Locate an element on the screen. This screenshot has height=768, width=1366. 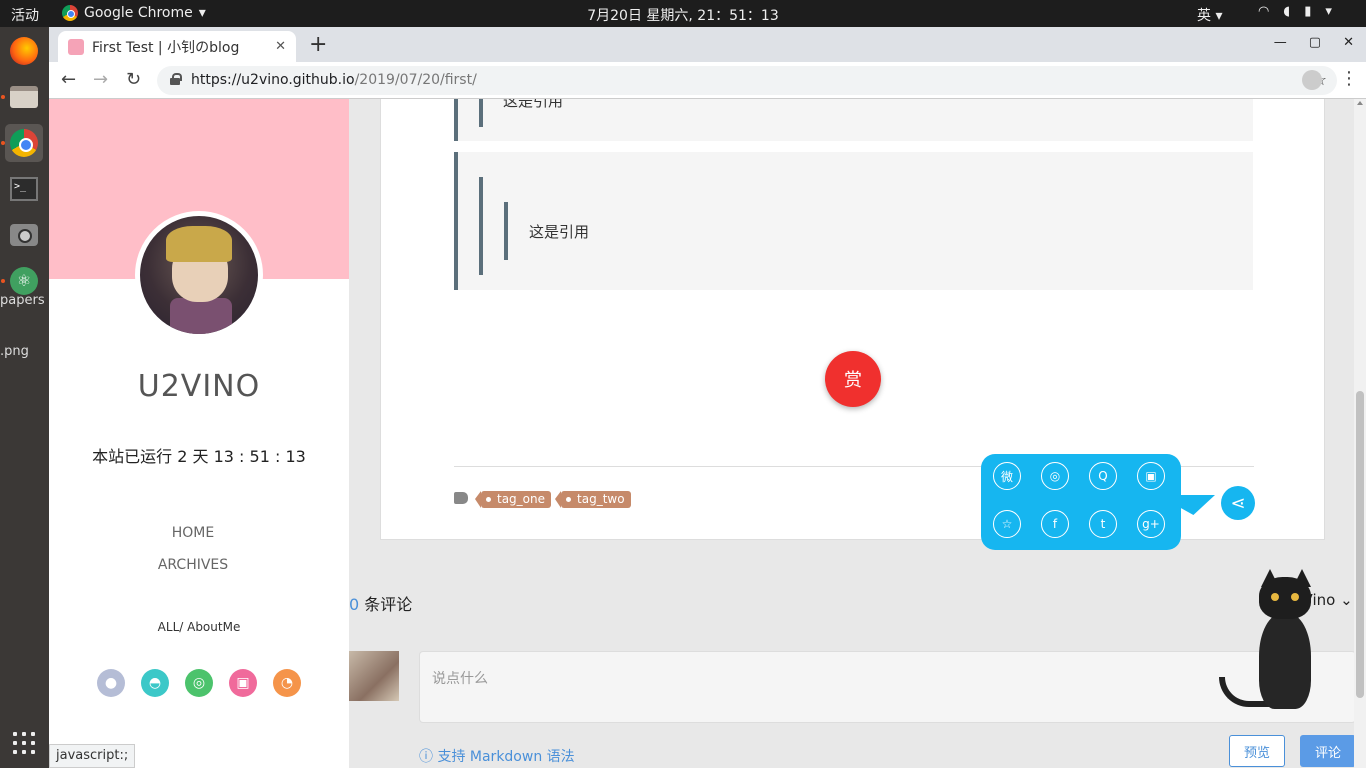
nav-archives: ARCHIVES is located at coordinates (193, 565).